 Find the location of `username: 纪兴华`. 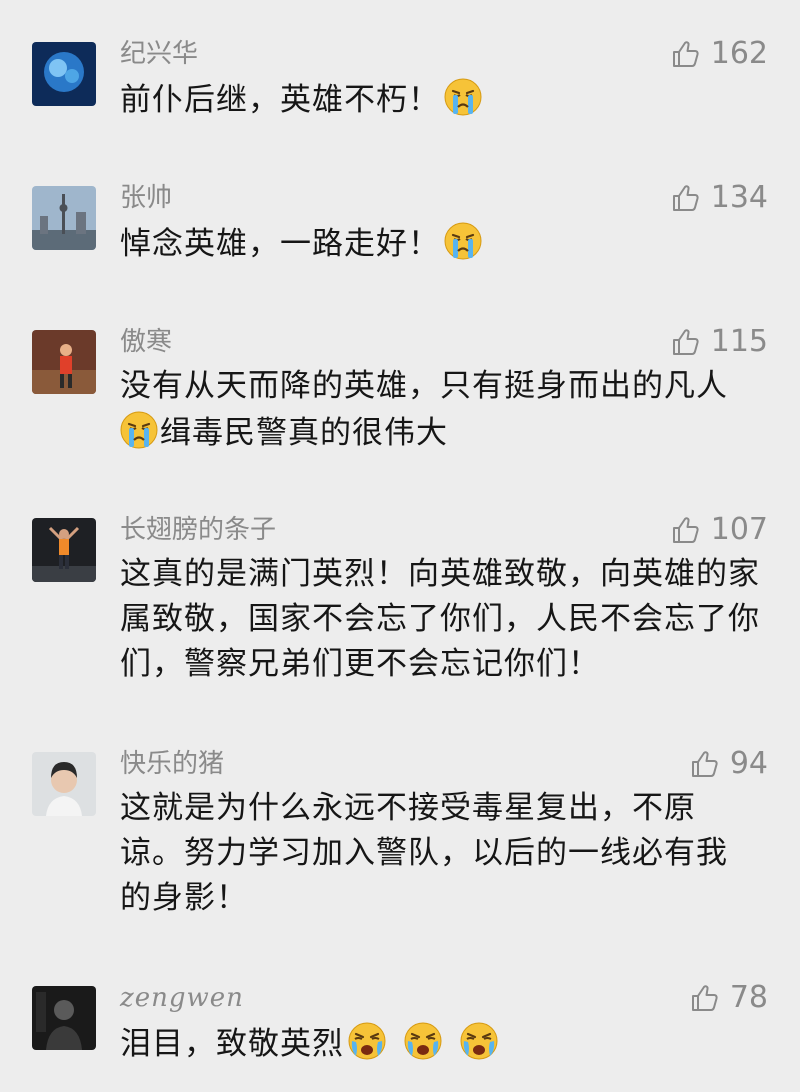

username: 纪兴华 is located at coordinates (159, 54).